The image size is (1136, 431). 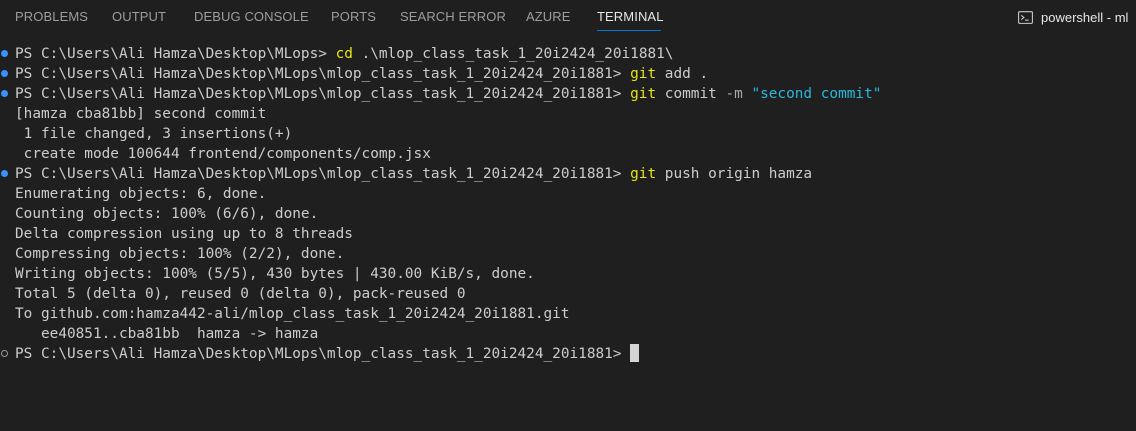 I want to click on terminal-instance-powershell: powershell - ml, so click(x=1072, y=17).